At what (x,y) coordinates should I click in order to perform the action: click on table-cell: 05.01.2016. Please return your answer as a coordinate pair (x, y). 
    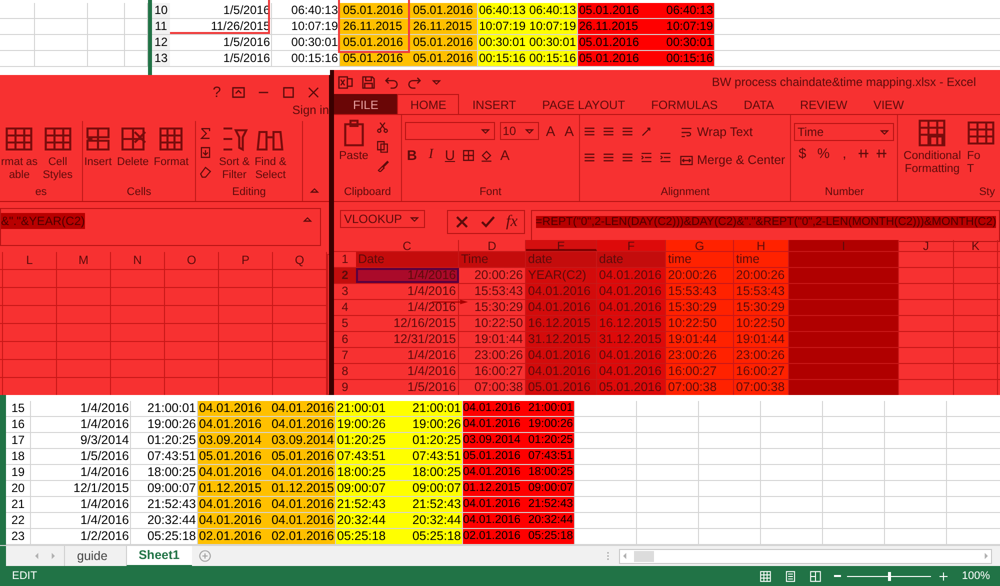
    Looking at the image, I should click on (444, 10).